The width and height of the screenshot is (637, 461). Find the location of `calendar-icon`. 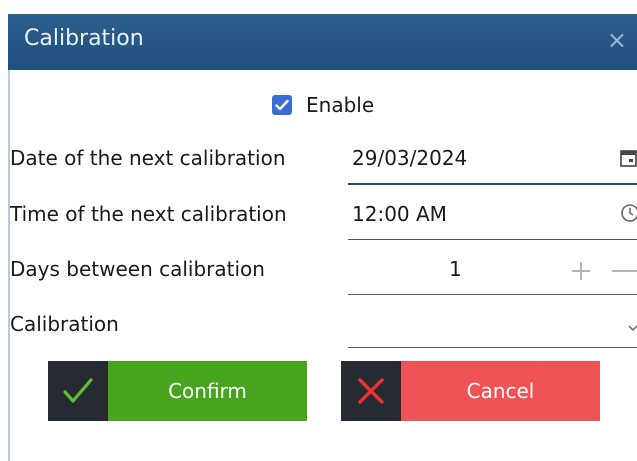

calendar-icon is located at coordinates (628, 160).